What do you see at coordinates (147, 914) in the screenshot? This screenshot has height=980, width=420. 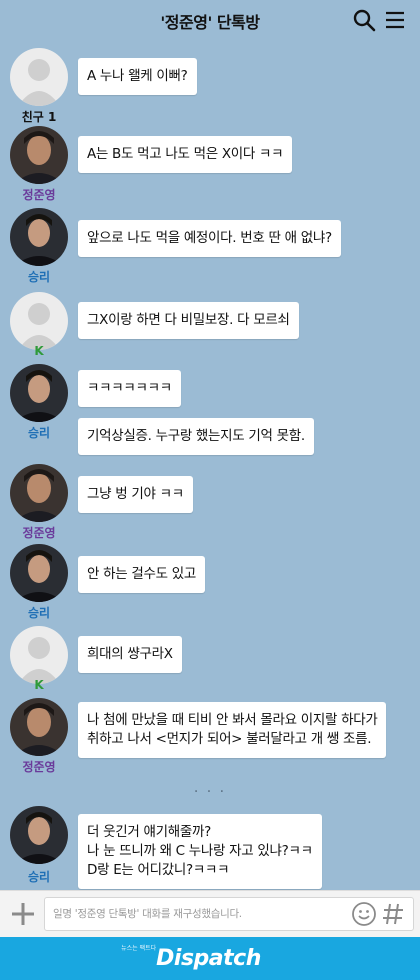 I see `input-placeholder: 일명 '정준영 단톡방' 대화를 재구성했습니다.` at bounding box center [147, 914].